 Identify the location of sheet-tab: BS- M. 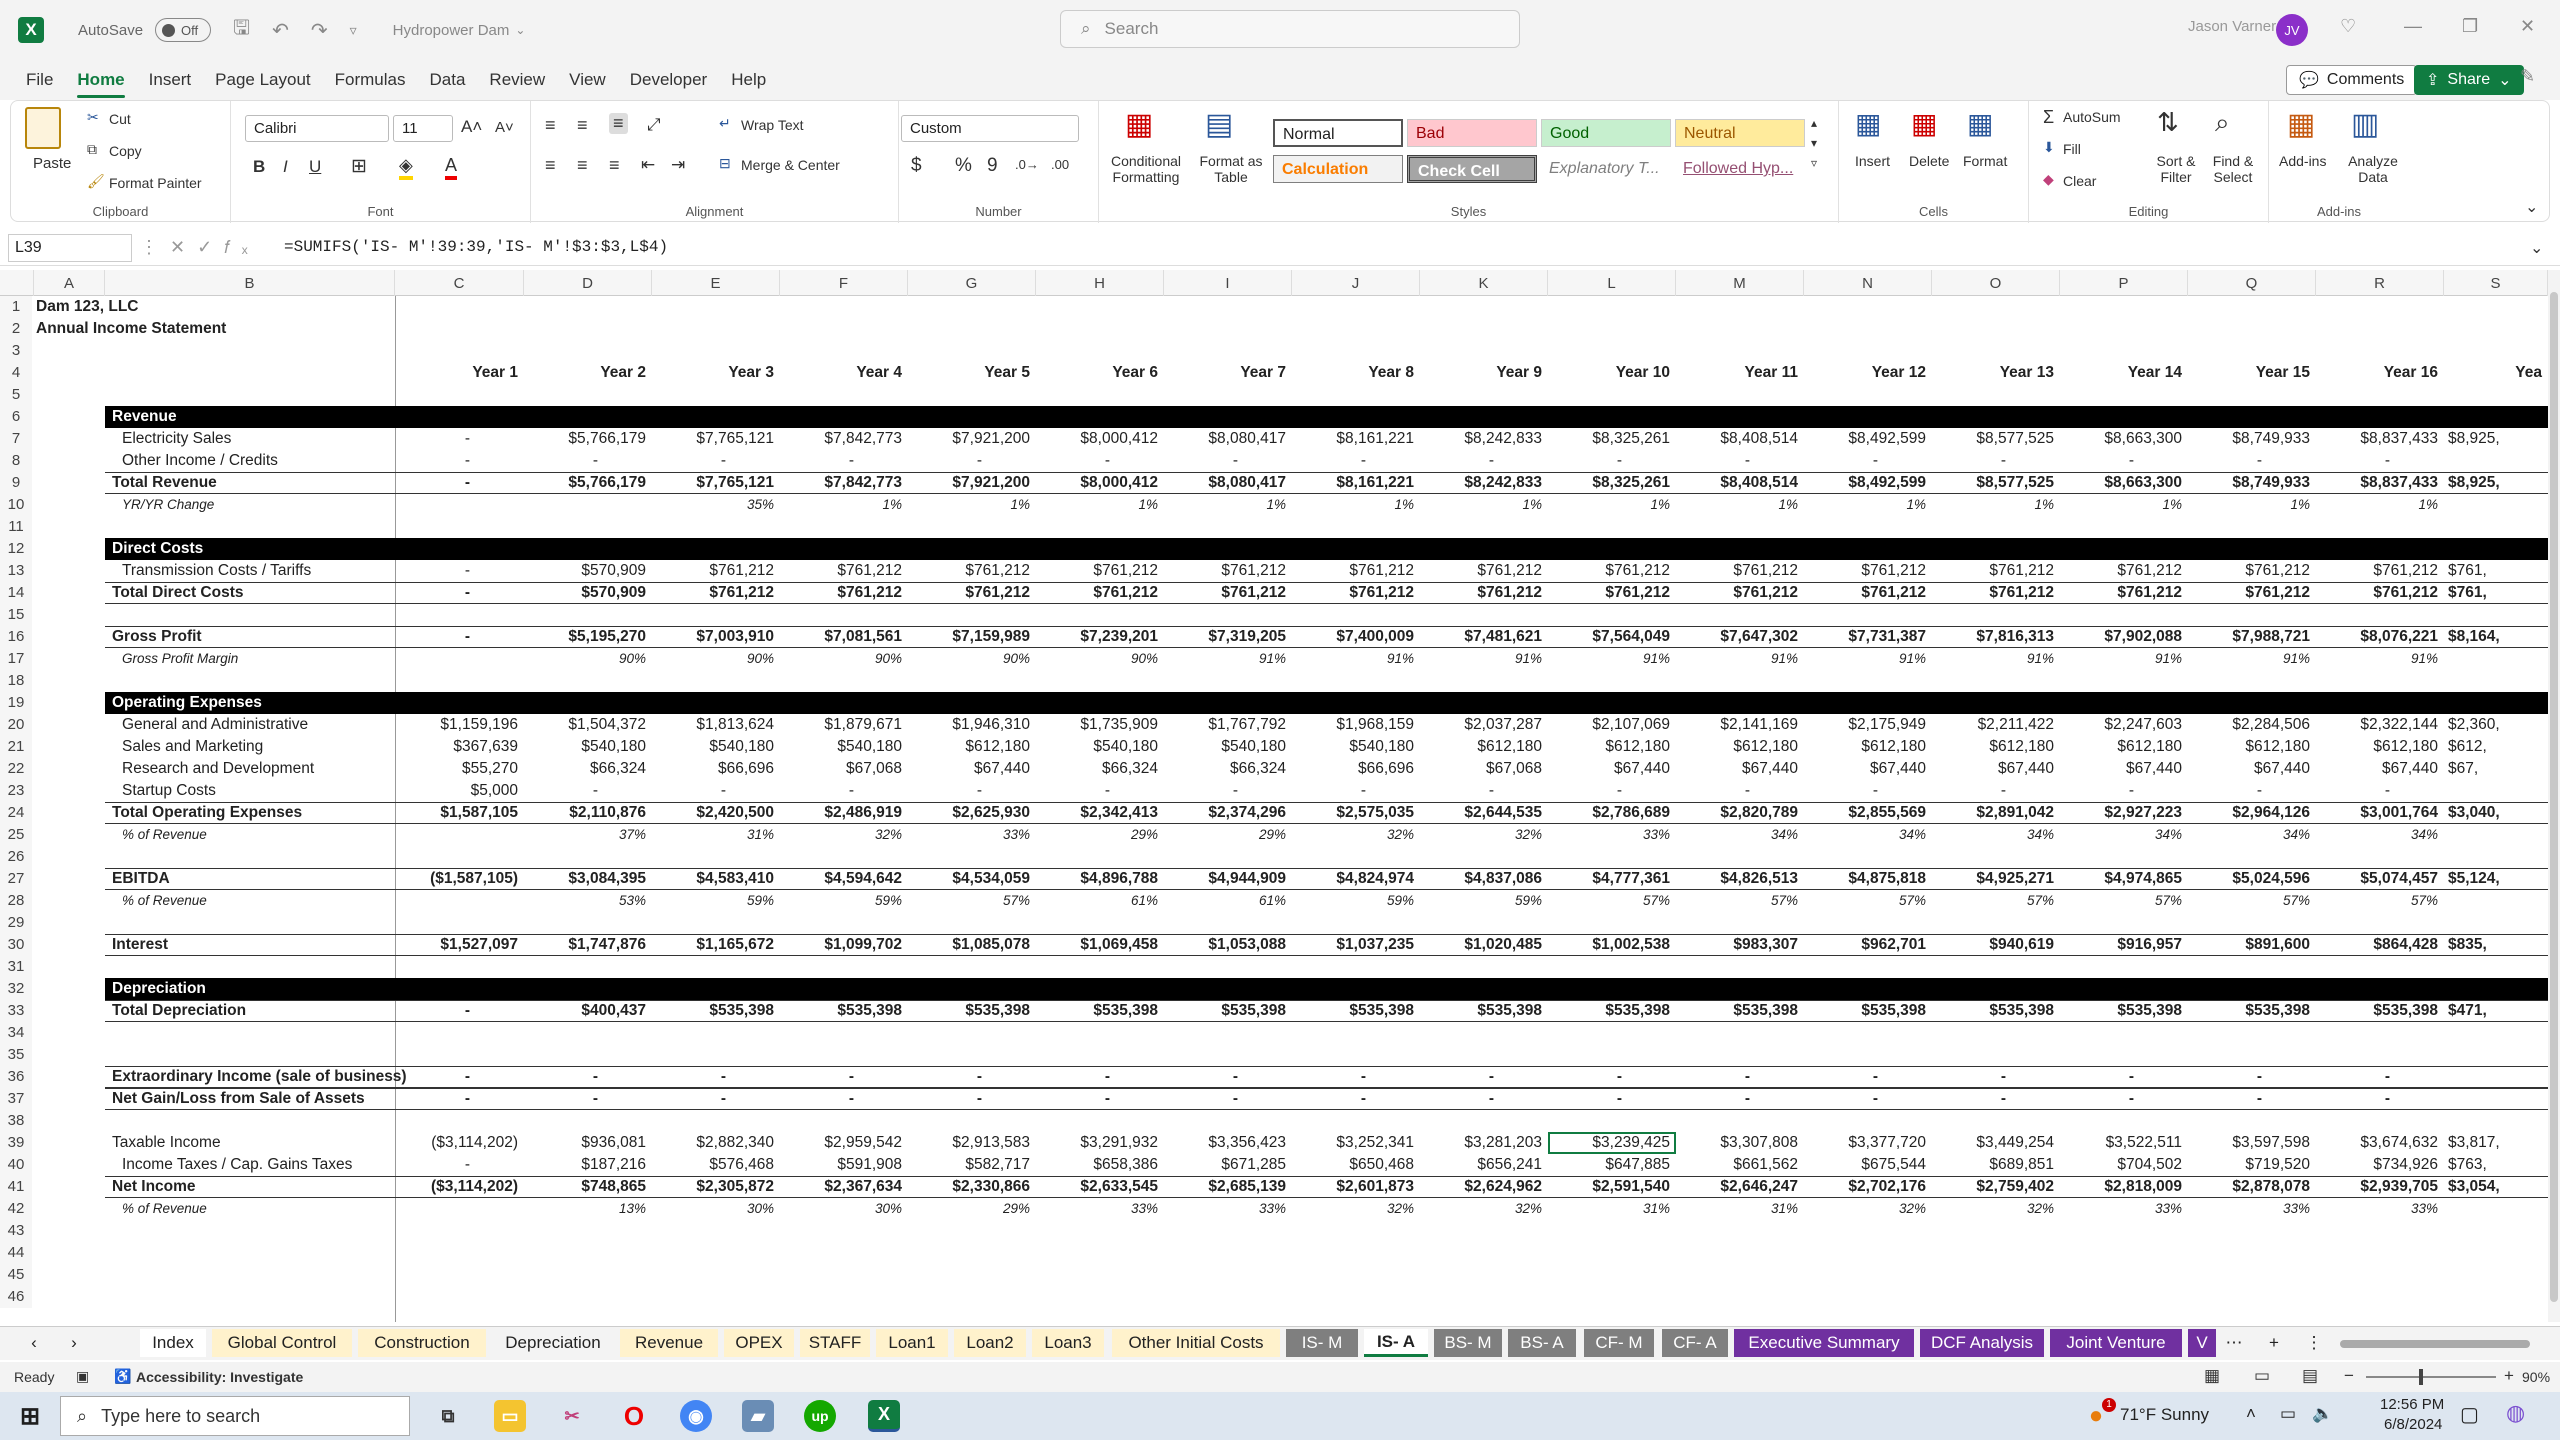
(1468, 1343).